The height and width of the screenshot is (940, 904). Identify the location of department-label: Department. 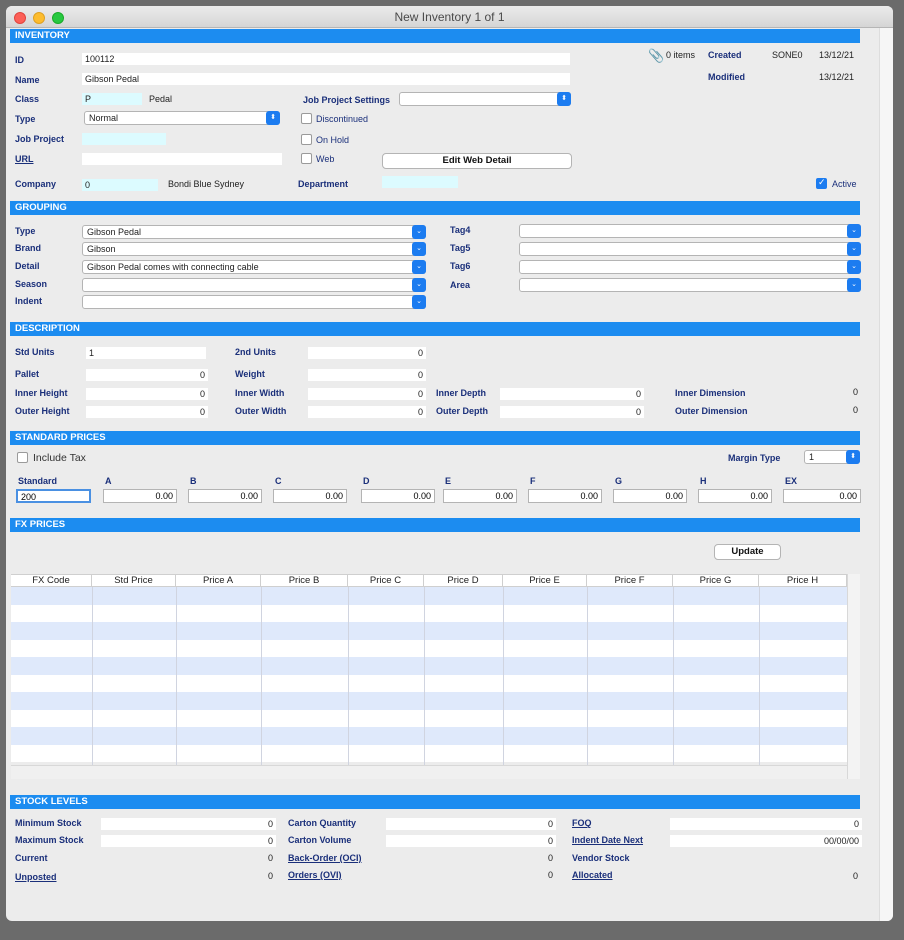
(323, 184).